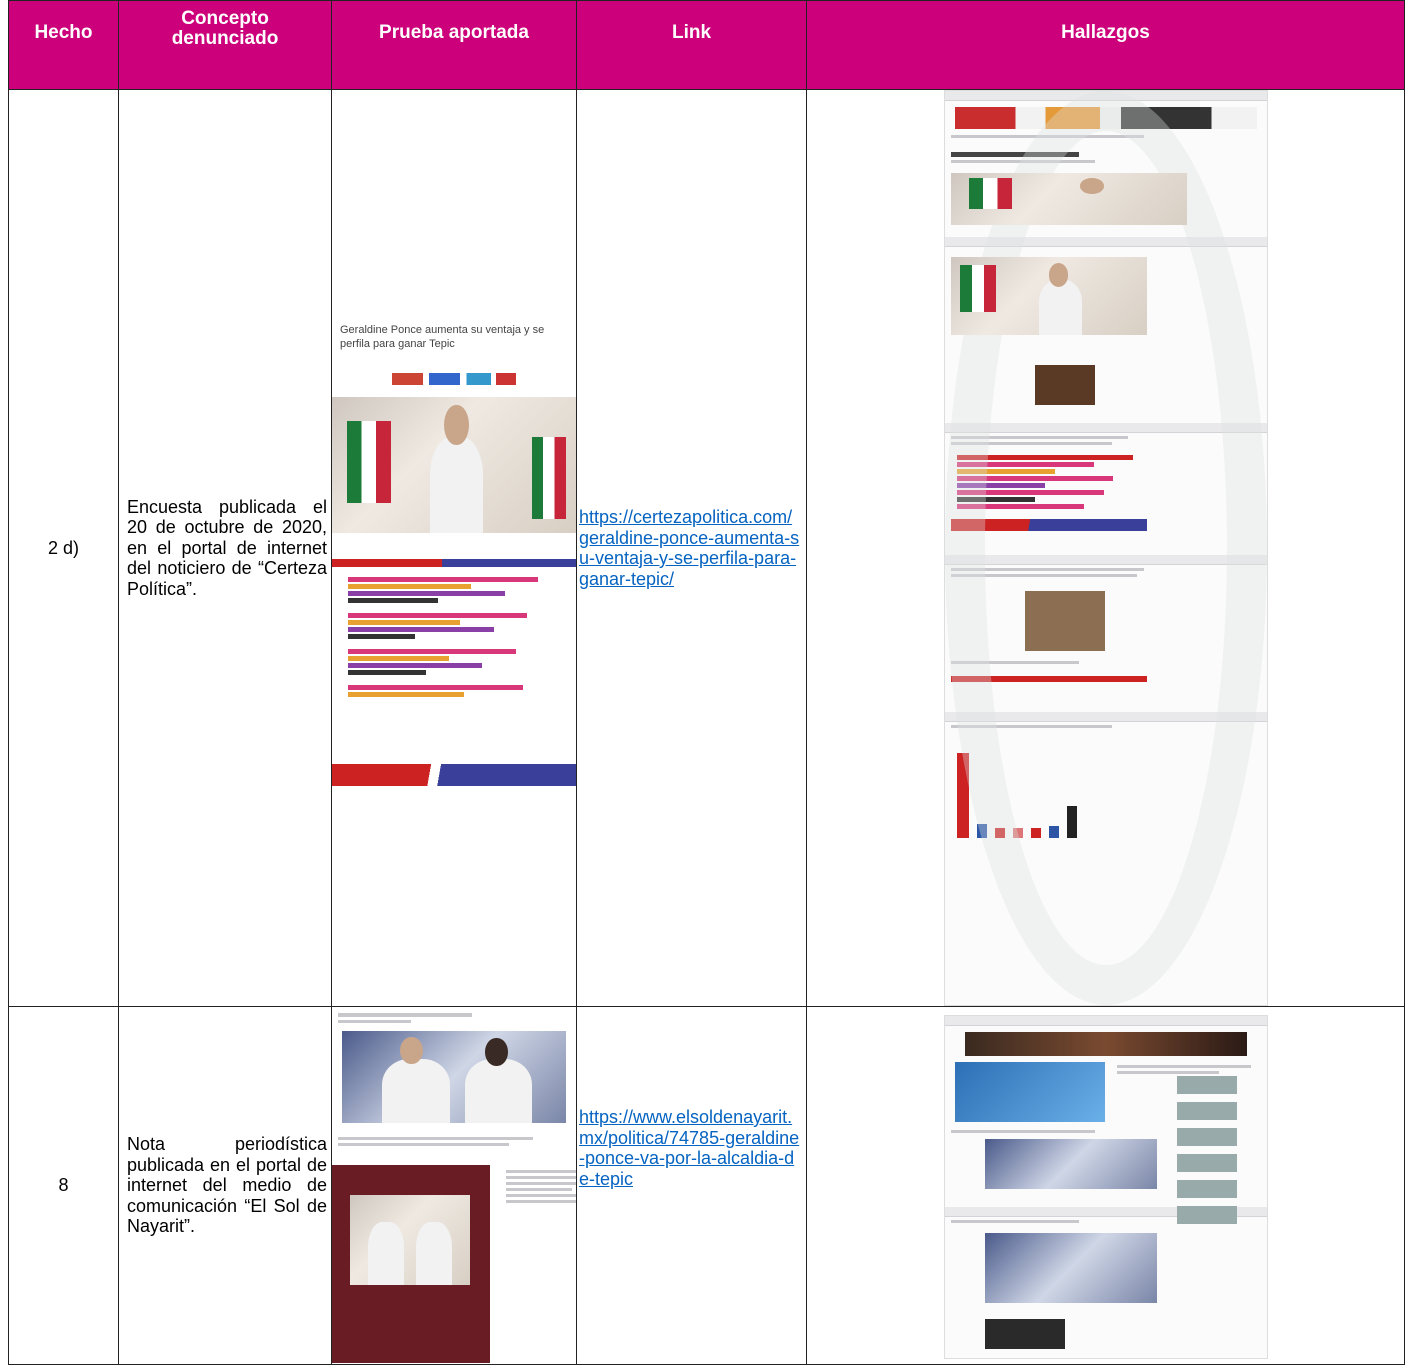 This screenshot has width=1411, height=1368. Describe the element at coordinates (63, 1185) in the screenshot. I see `hecho-cell: 8` at that location.